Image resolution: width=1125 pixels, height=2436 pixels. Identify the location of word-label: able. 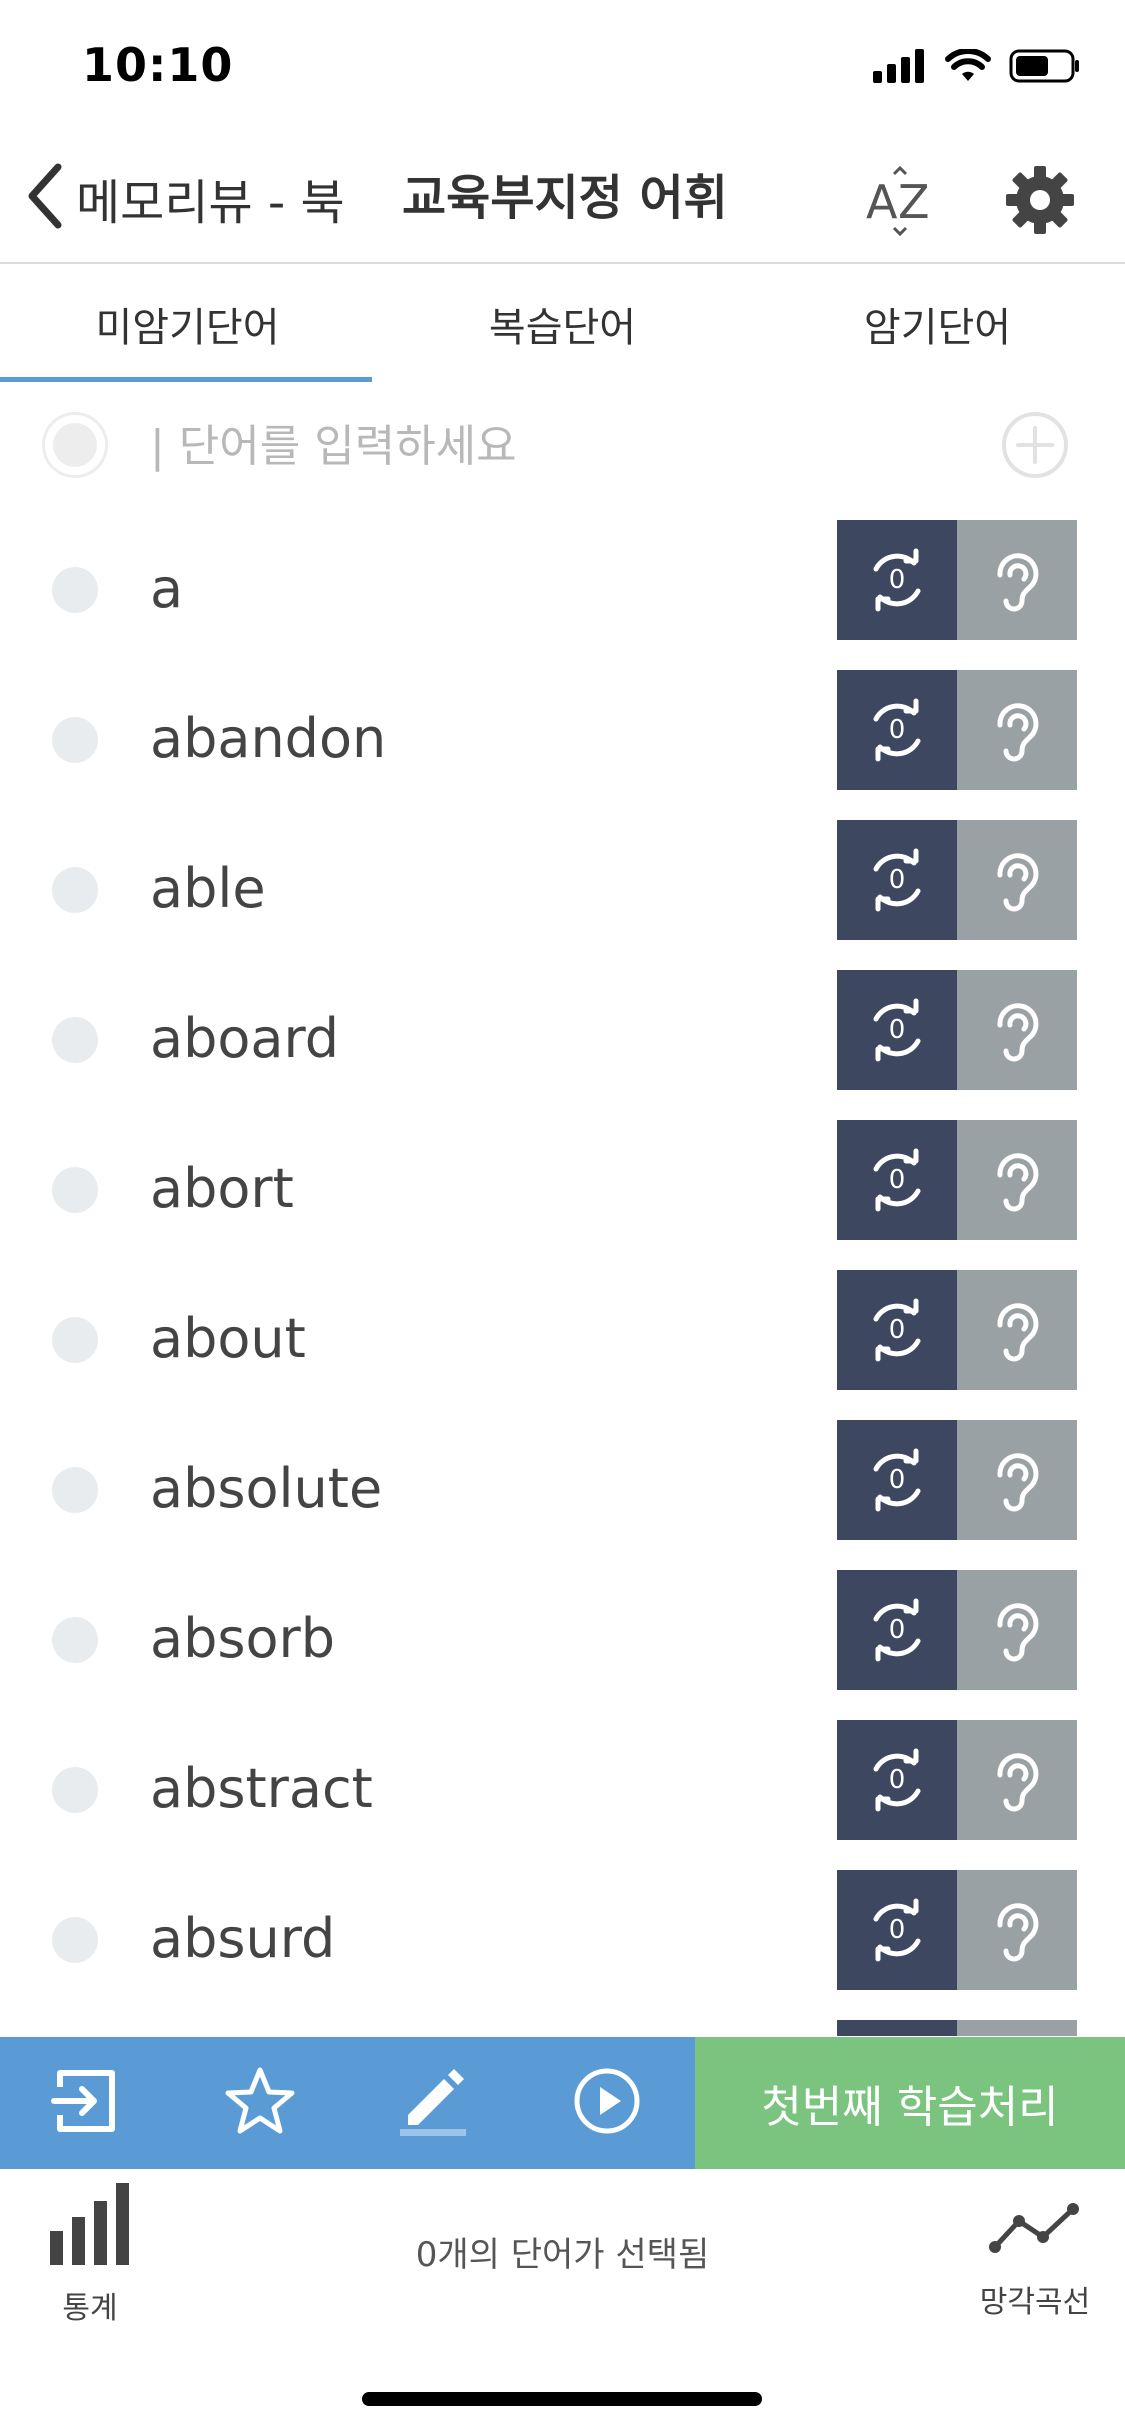
(208, 888).